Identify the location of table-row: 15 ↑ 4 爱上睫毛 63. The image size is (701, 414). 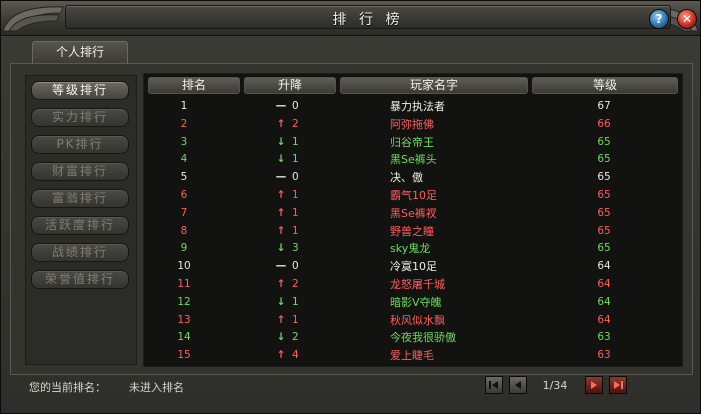
(413, 355).